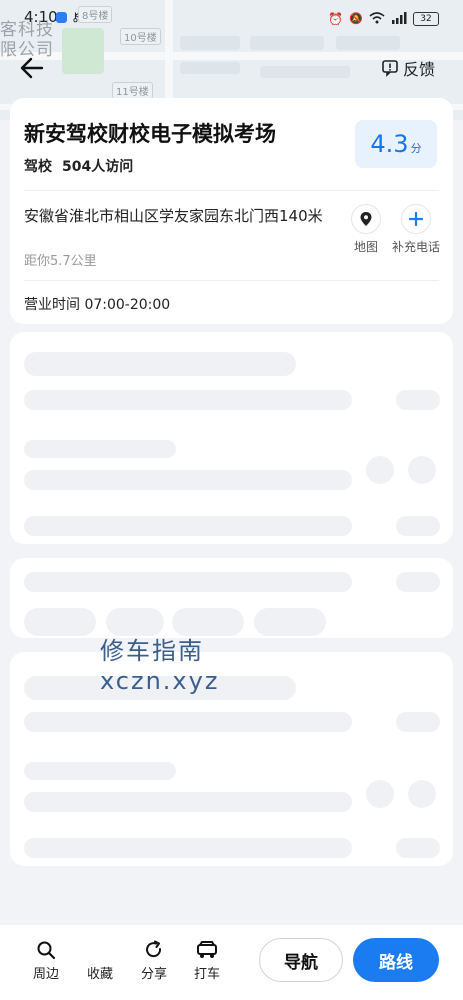  What do you see at coordinates (336, 18) in the screenshot?
I see `alarm-icon: ⏰` at bounding box center [336, 18].